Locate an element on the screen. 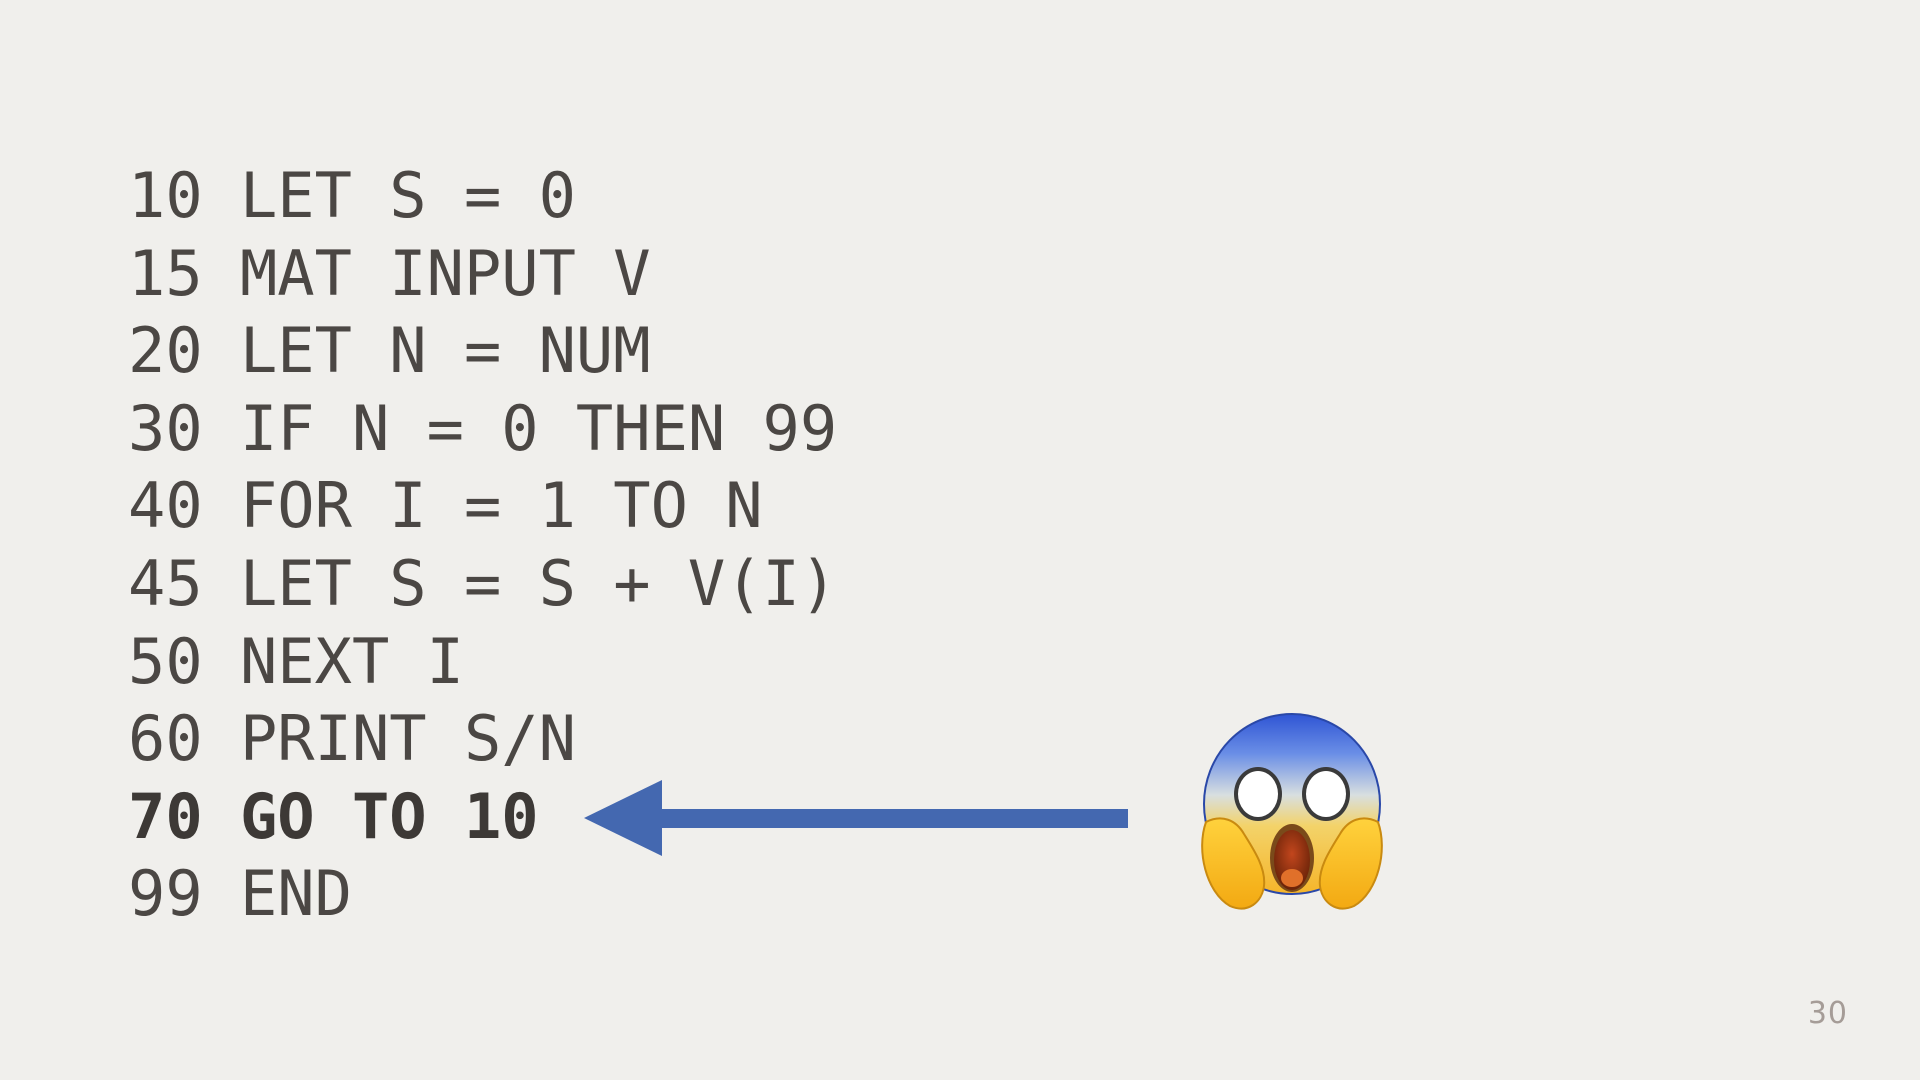 This screenshot has width=1920, height=1080. code-line: 60 PRINT S/N is located at coordinates (352, 739).